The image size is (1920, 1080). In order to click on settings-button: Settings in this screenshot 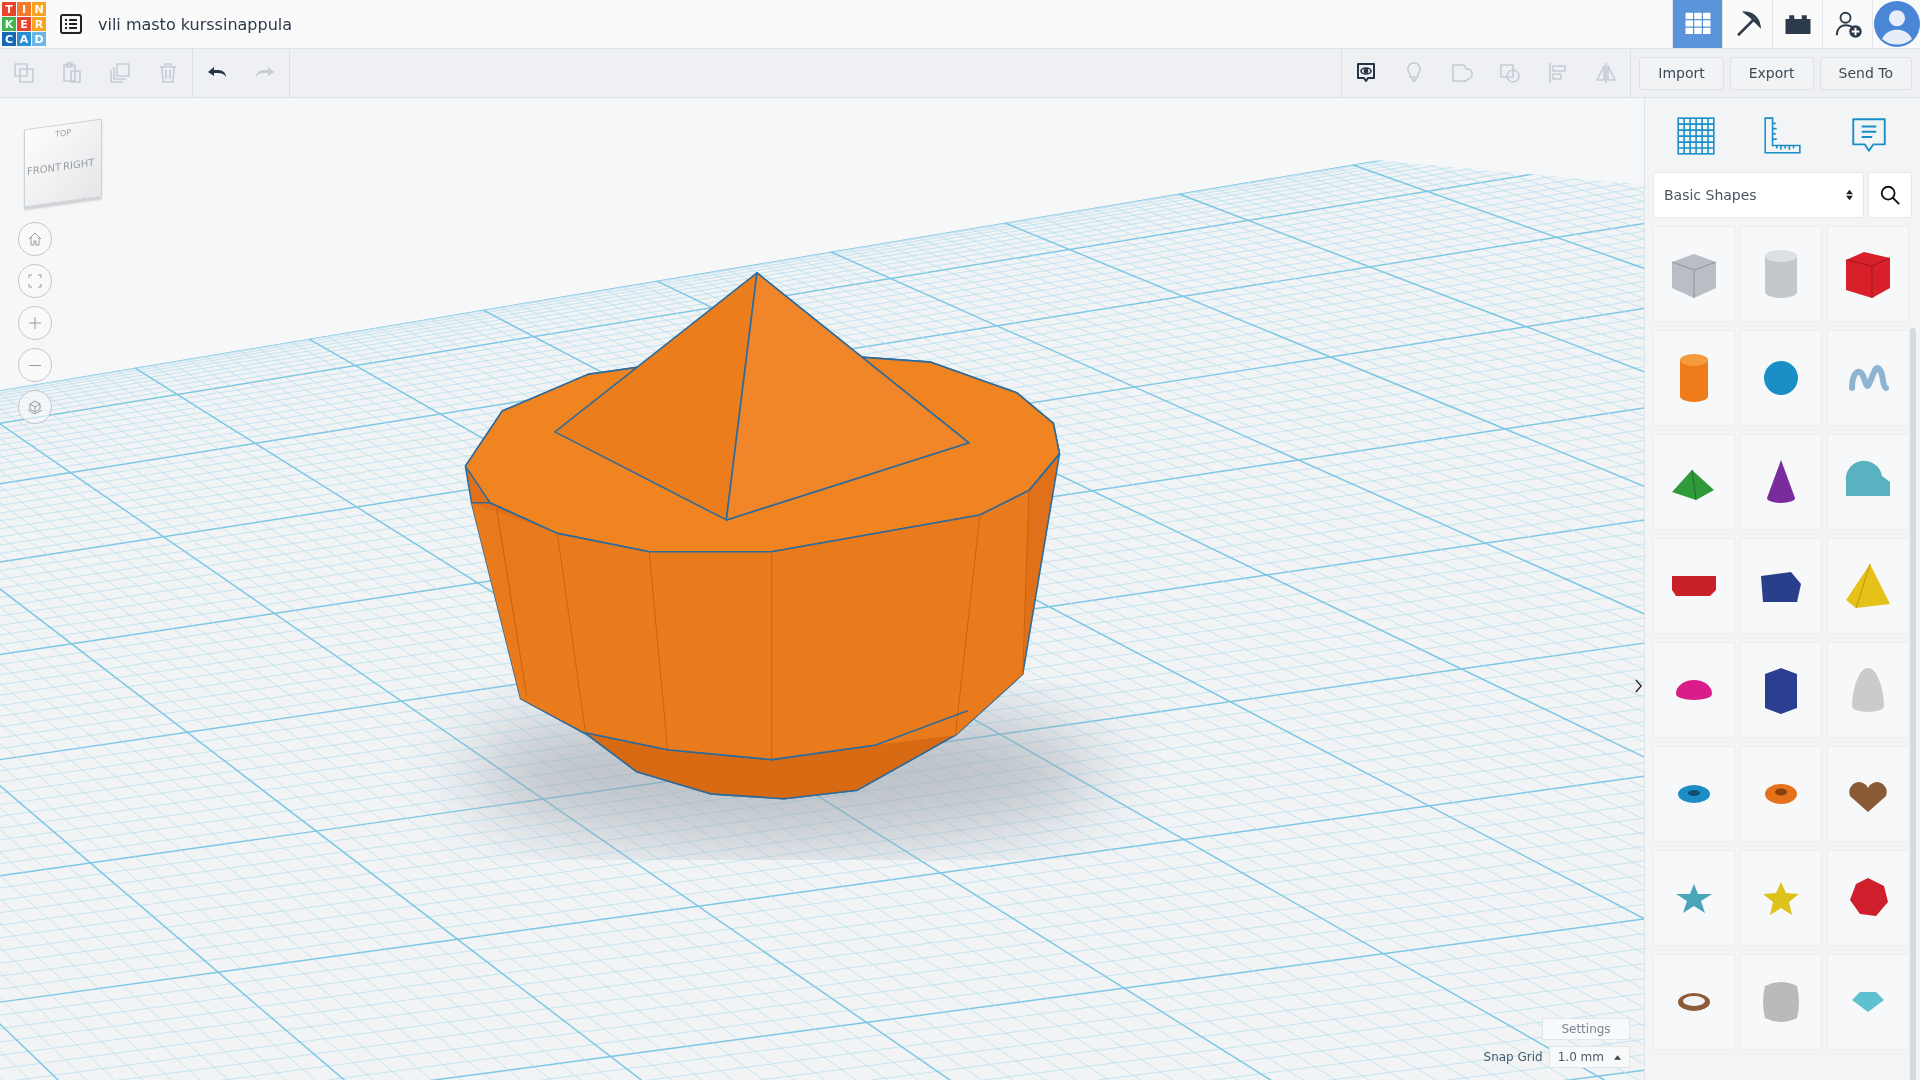, I will do `click(1586, 1029)`.